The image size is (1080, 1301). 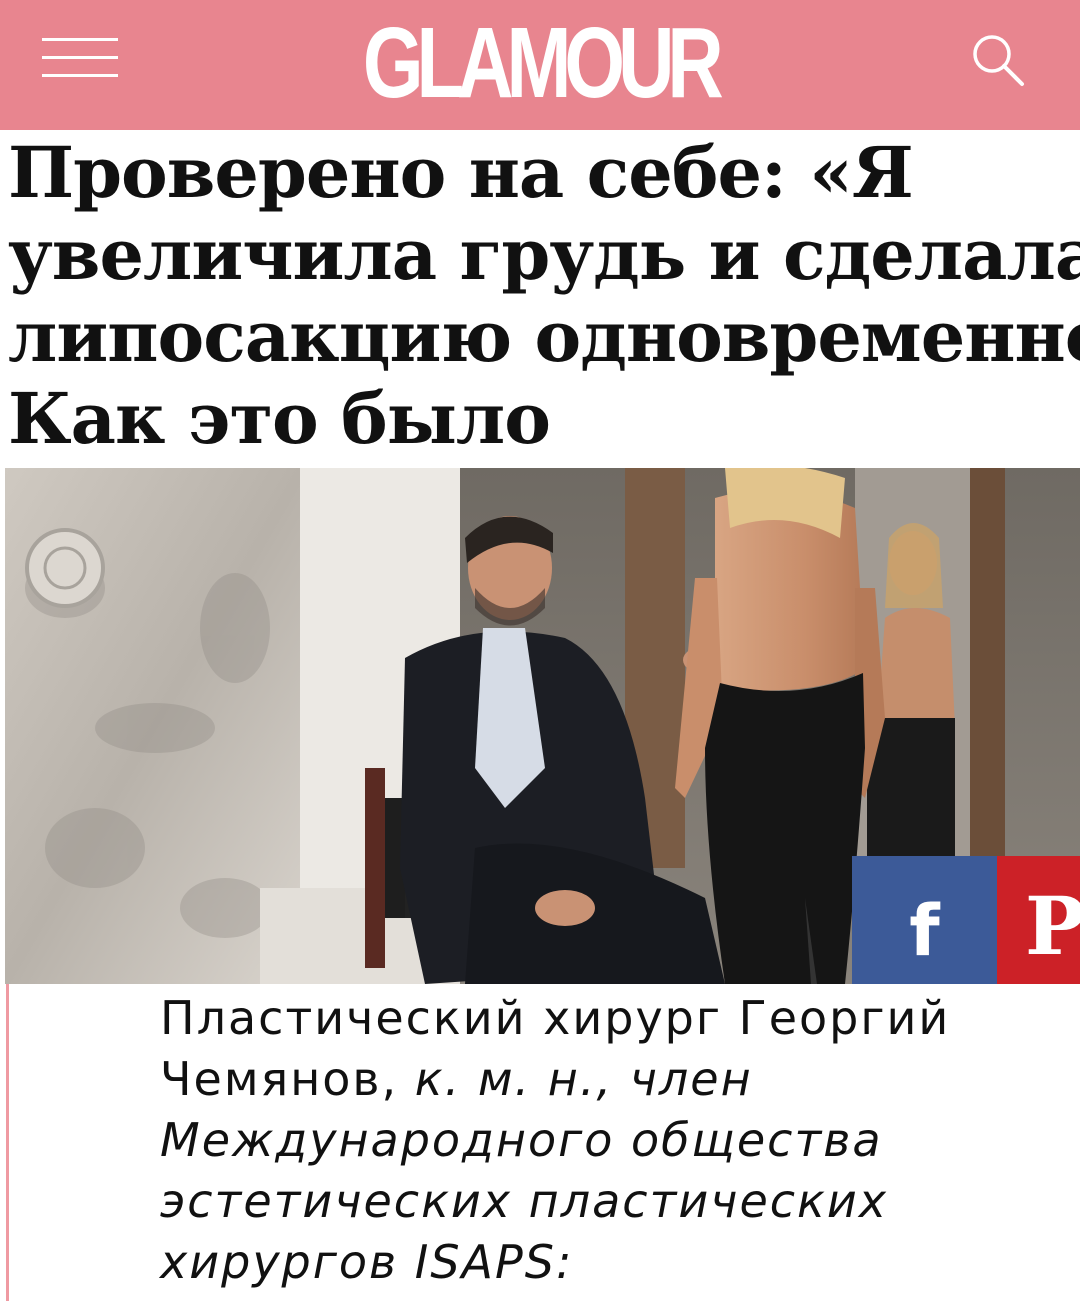 I want to click on headline-line: Как это было, so click(x=279, y=418).